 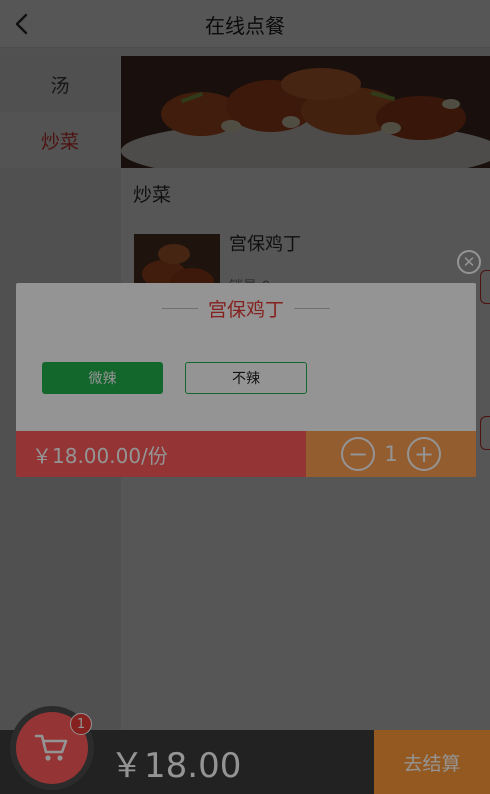 I want to click on minus-icon: −, so click(x=358, y=454).